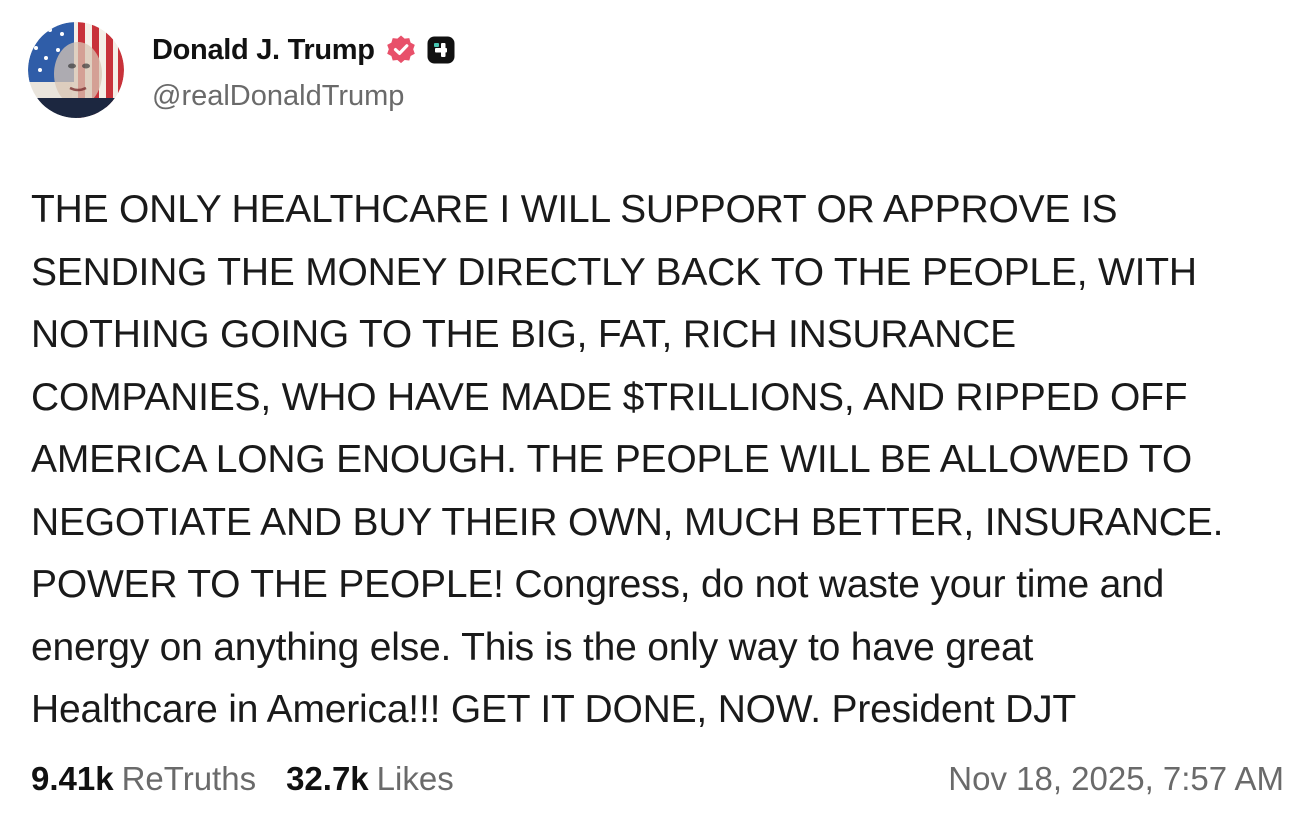 This screenshot has width=1302, height=830. I want to click on avatar, so click(76, 70).